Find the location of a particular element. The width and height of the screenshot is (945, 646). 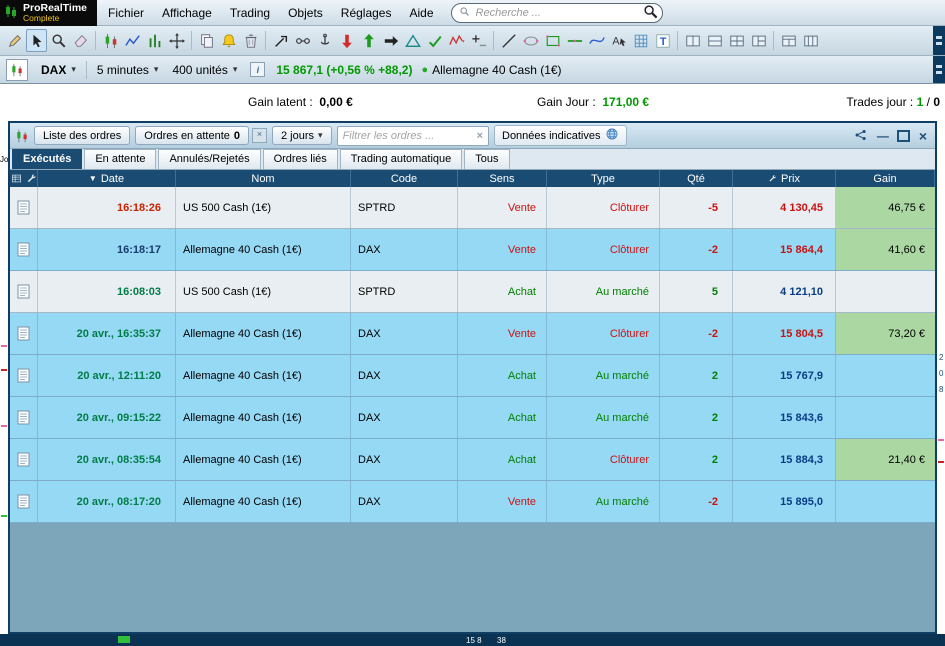

cursor-icon is located at coordinates (36, 40).